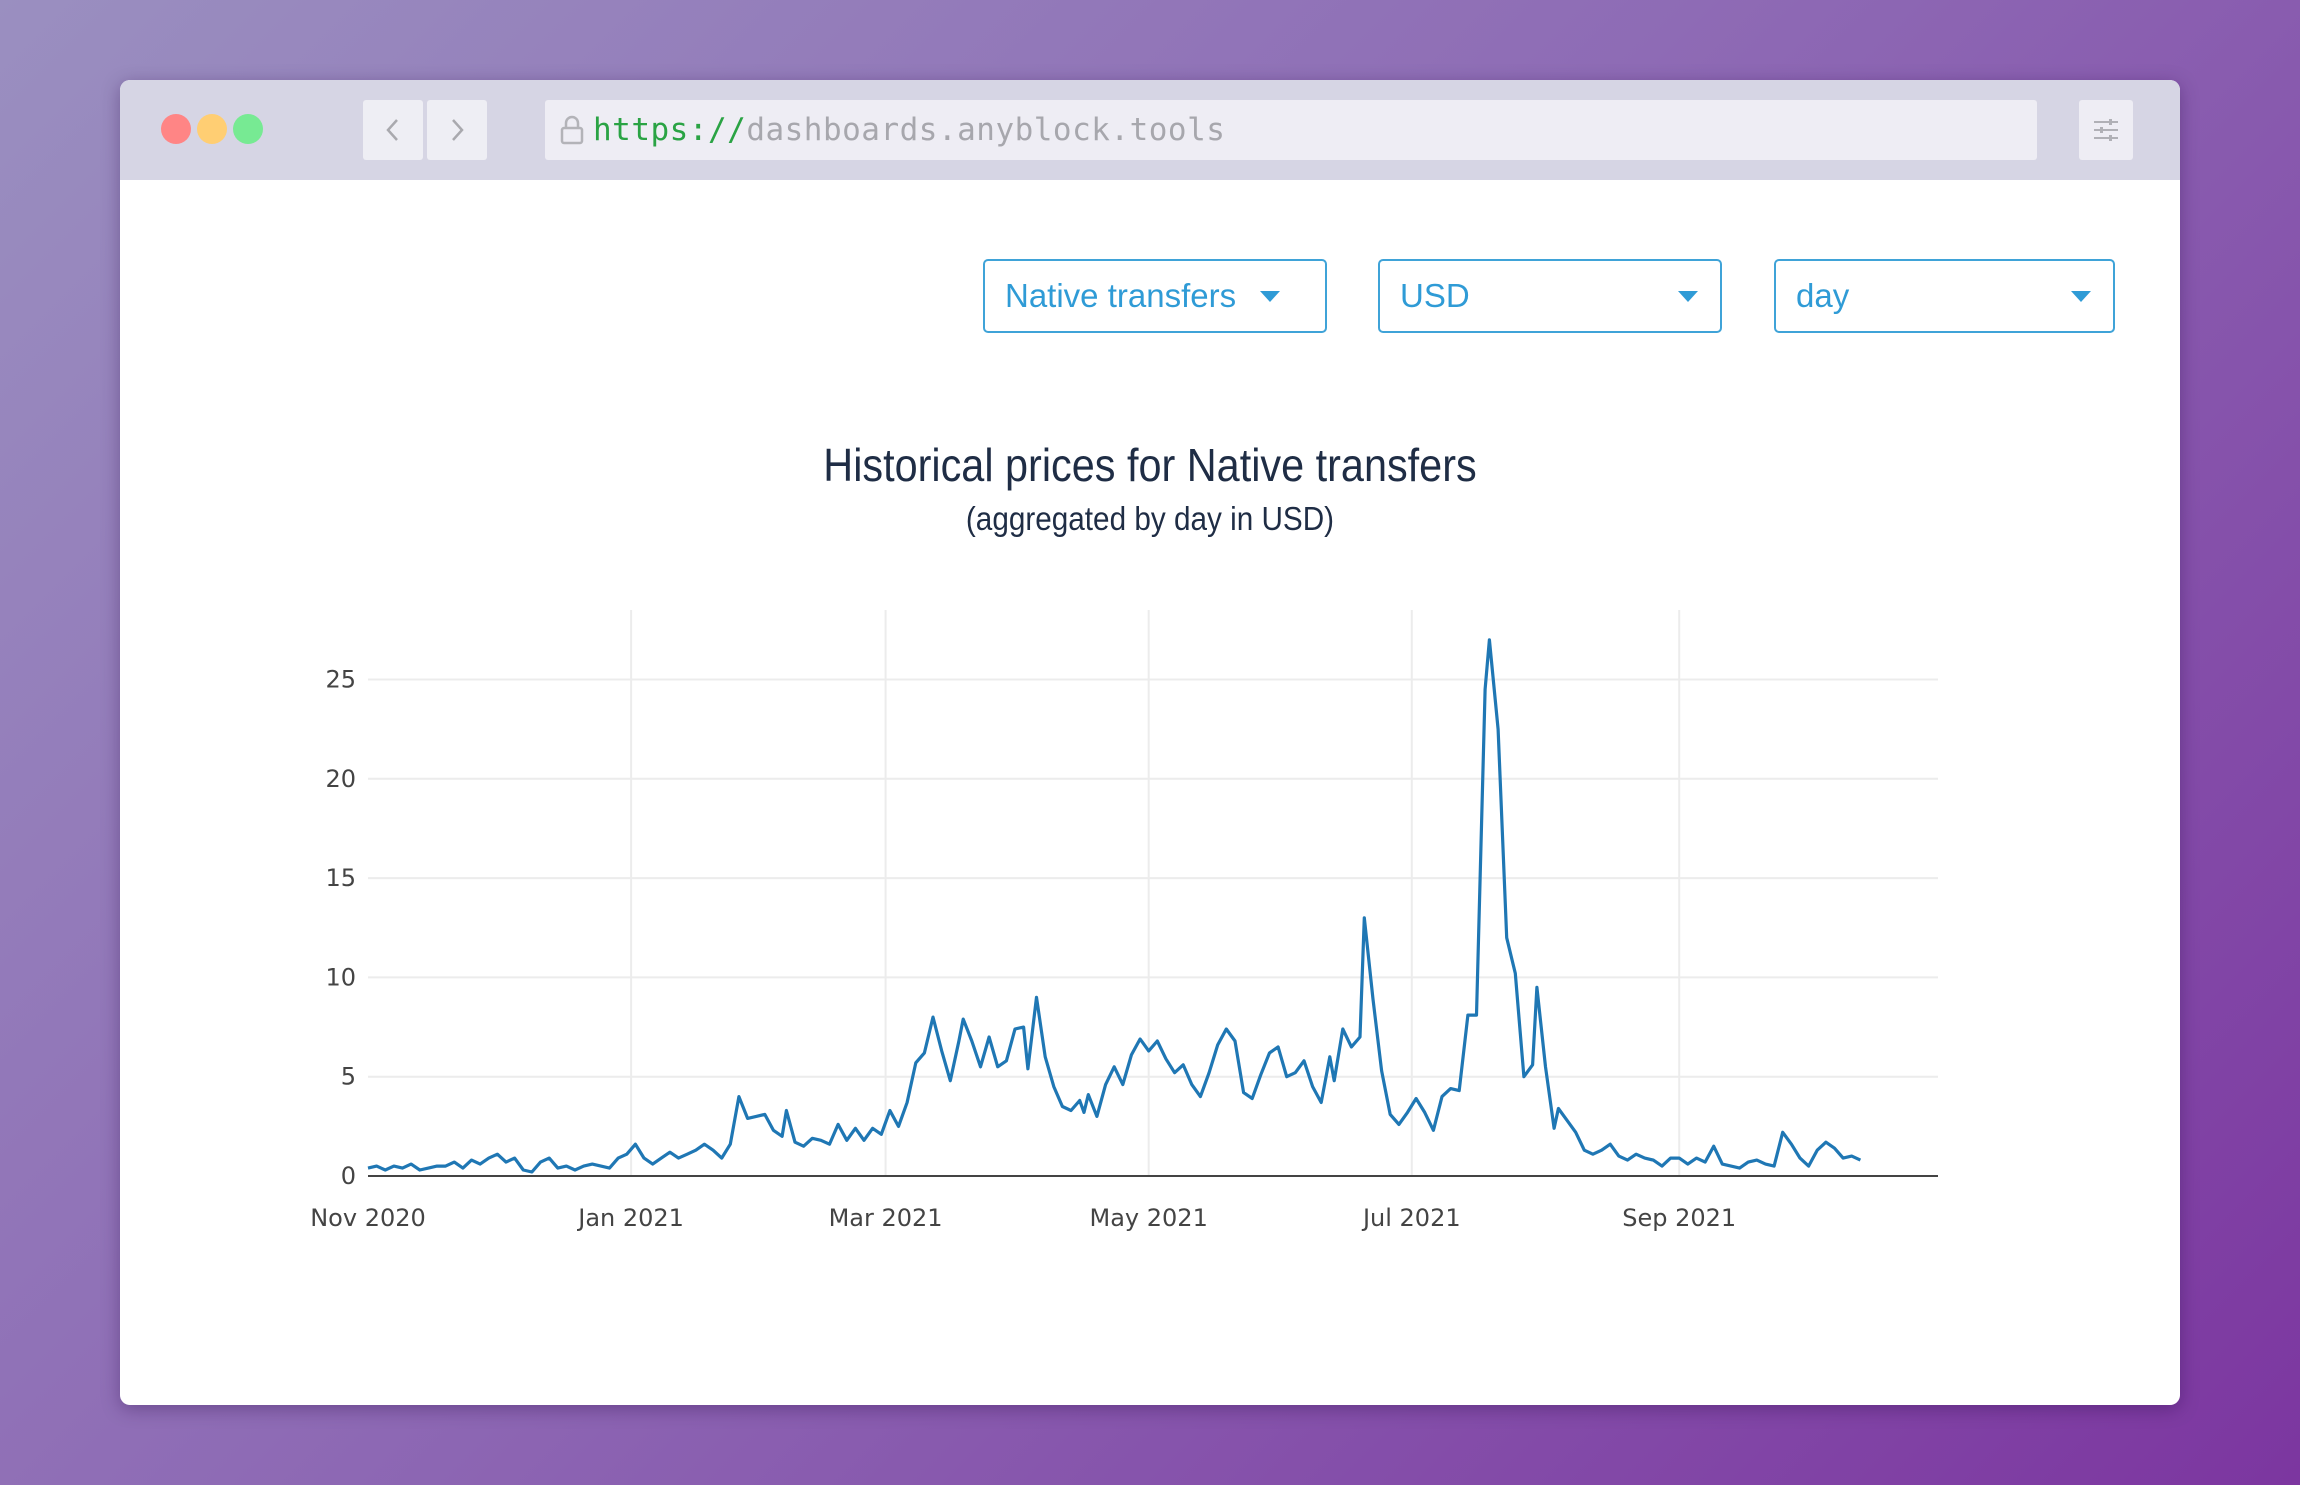 This screenshot has height=1485, width=2300. I want to click on x-tick-label: Jan 2021, so click(630, 1218).